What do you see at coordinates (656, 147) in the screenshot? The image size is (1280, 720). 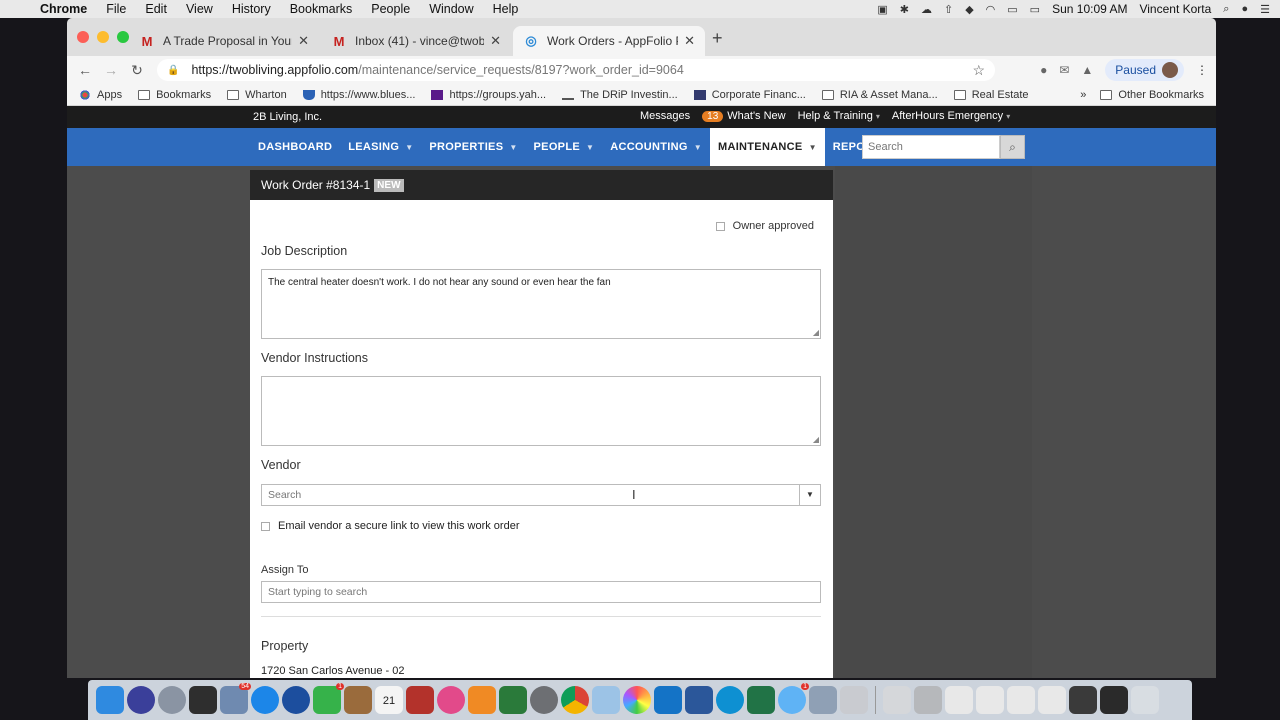 I see `nav-accounting: ACCOUNTING ▼` at bounding box center [656, 147].